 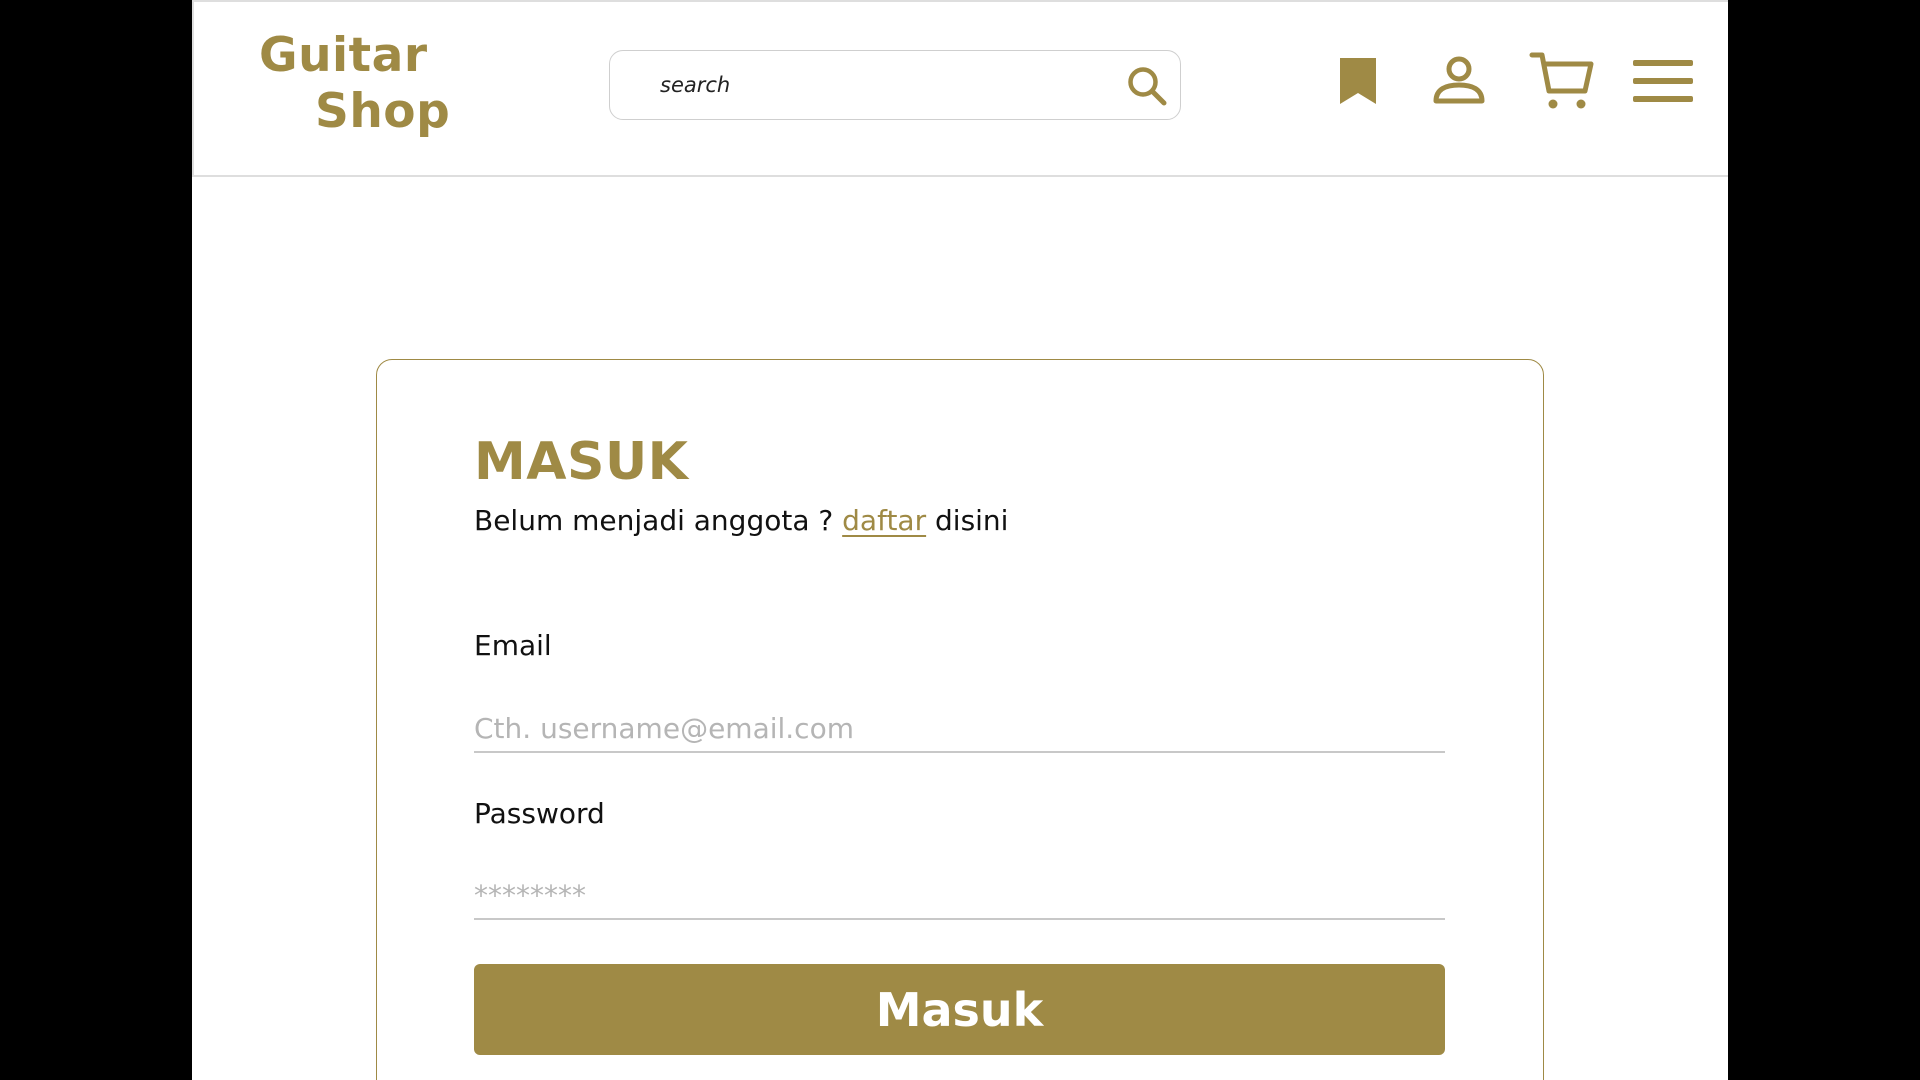 I want to click on register-link: daftar, so click(x=884, y=520).